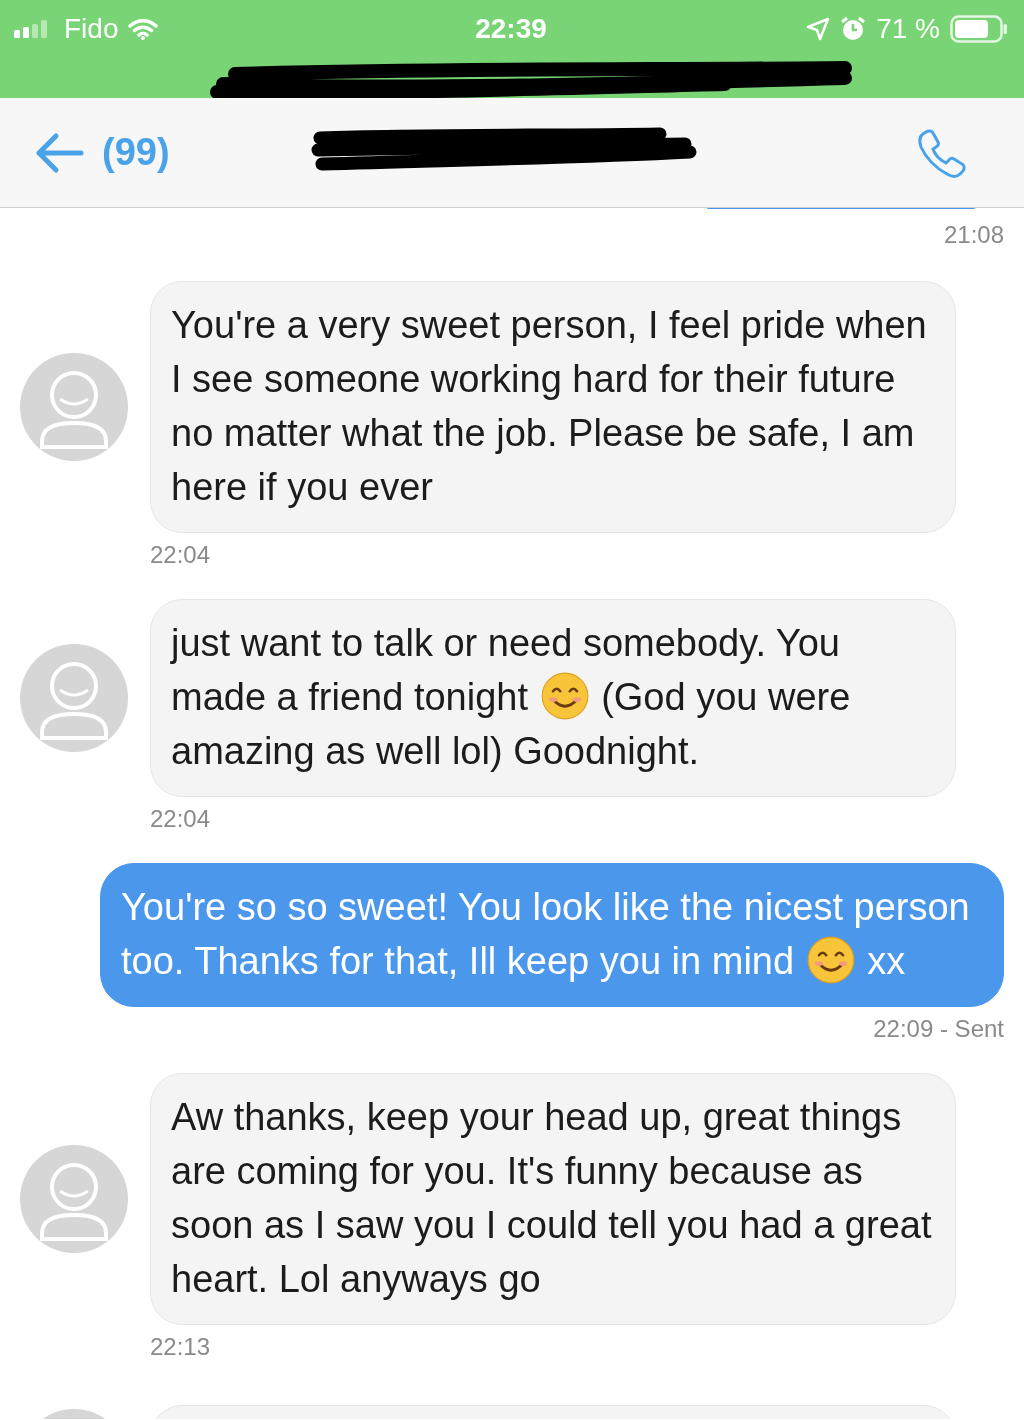  What do you see at coordinates (818, 29) in the screenshot?
I see `location-arrow-icon` at bounding box center [818, 29].